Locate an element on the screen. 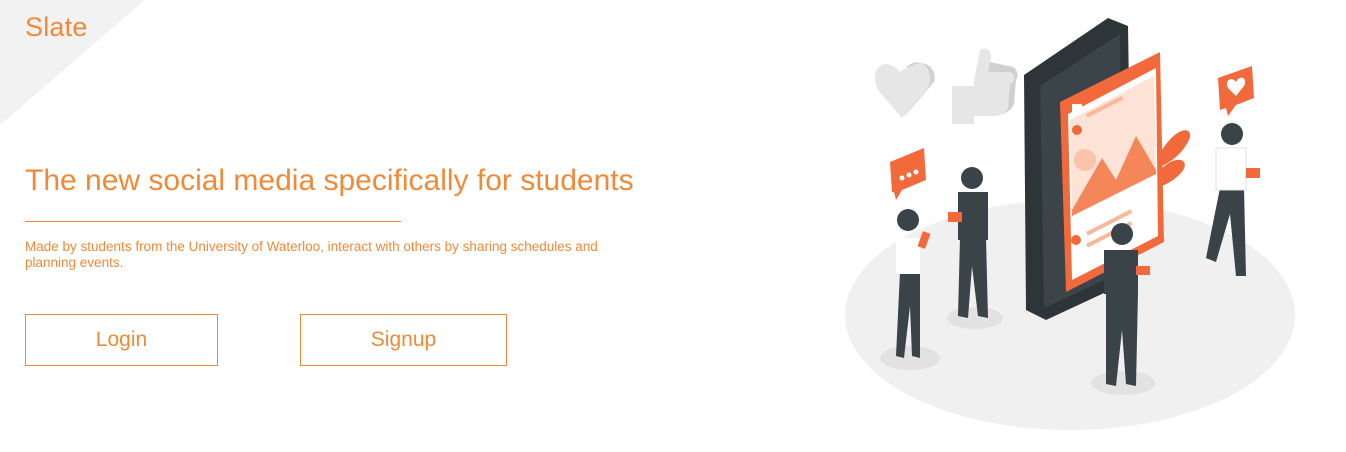 The height and width of the screenshot is (452, 1346). login-button: Login is located at coordinates (121, 340).